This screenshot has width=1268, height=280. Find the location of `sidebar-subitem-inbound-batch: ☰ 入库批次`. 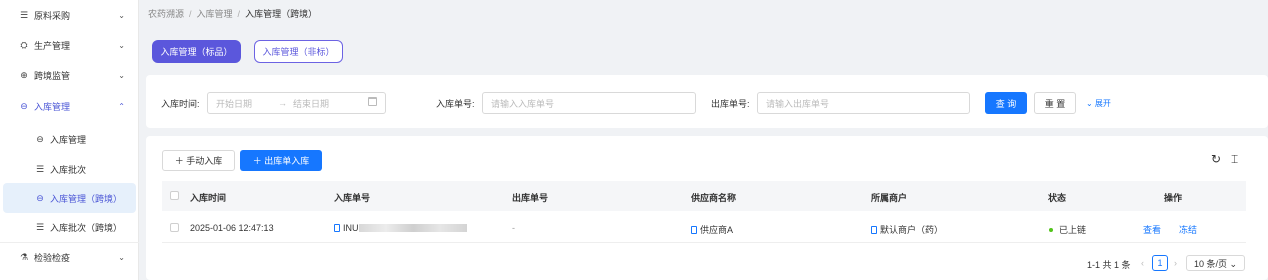

sidebar-subitem-inbound-batch: ☰ 入库批次 is located at coordinates (69, 169).